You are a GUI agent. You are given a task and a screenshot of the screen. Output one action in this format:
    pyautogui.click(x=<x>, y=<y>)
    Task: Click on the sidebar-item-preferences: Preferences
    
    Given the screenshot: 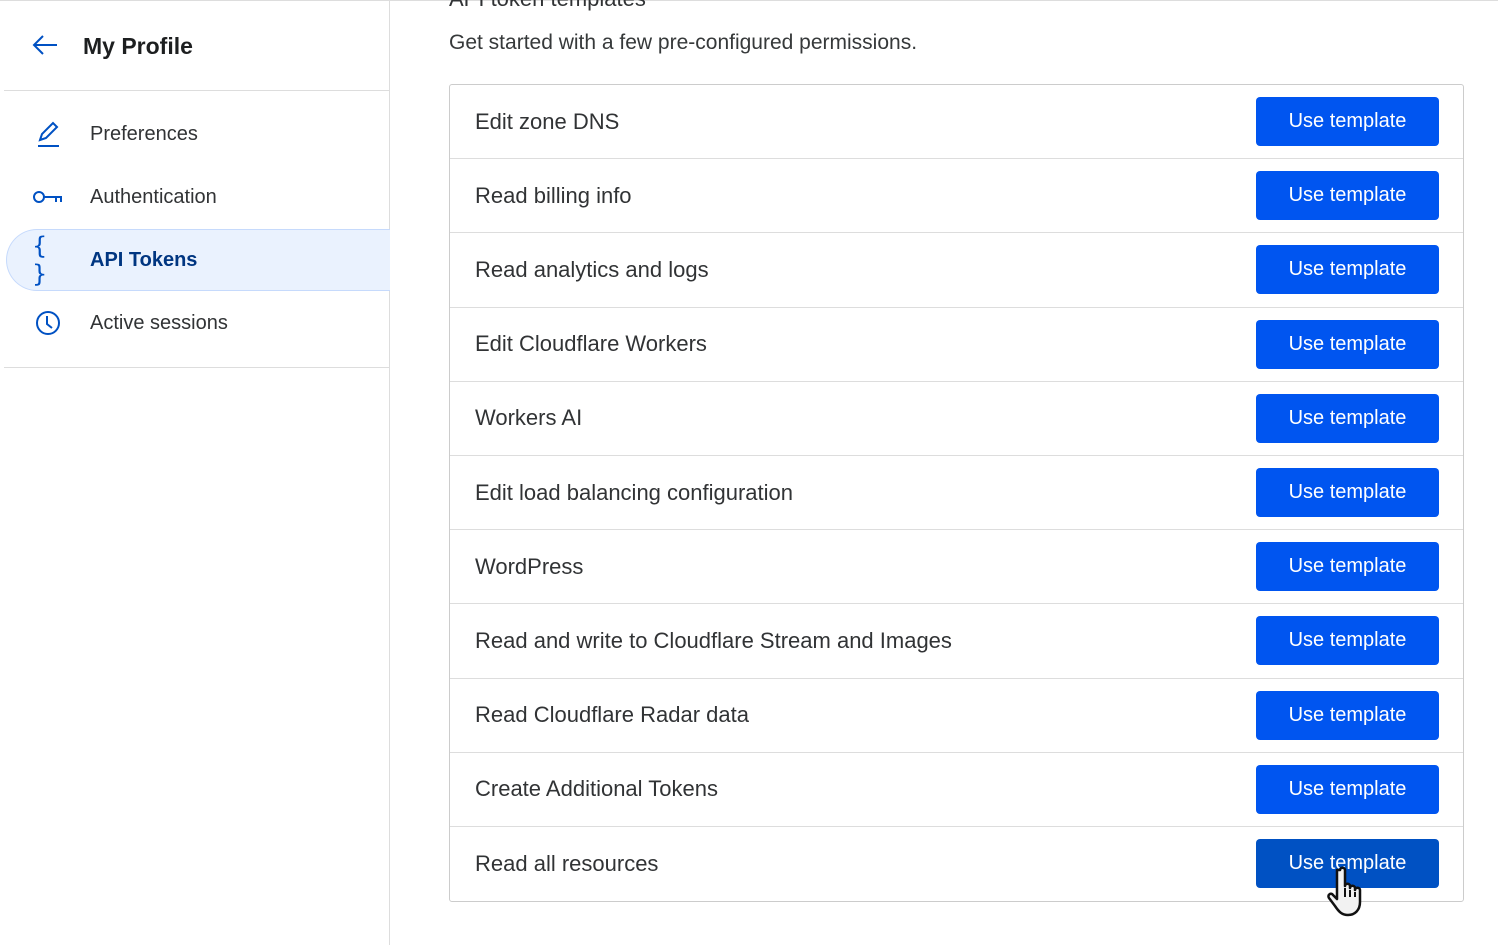 What is the action you would take?
    pyautogui.click(x=198, y=134)
    